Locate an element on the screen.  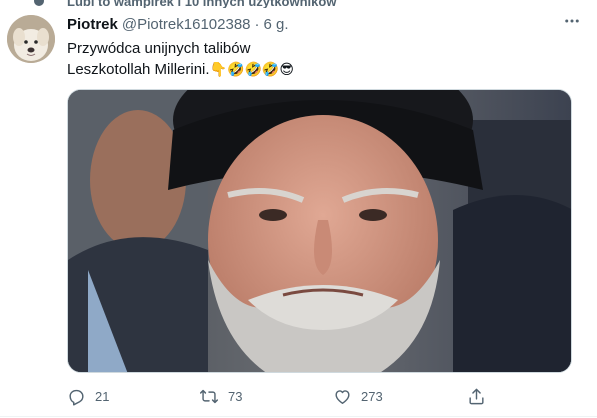
more-options-button is located at coordinates (572, 21).